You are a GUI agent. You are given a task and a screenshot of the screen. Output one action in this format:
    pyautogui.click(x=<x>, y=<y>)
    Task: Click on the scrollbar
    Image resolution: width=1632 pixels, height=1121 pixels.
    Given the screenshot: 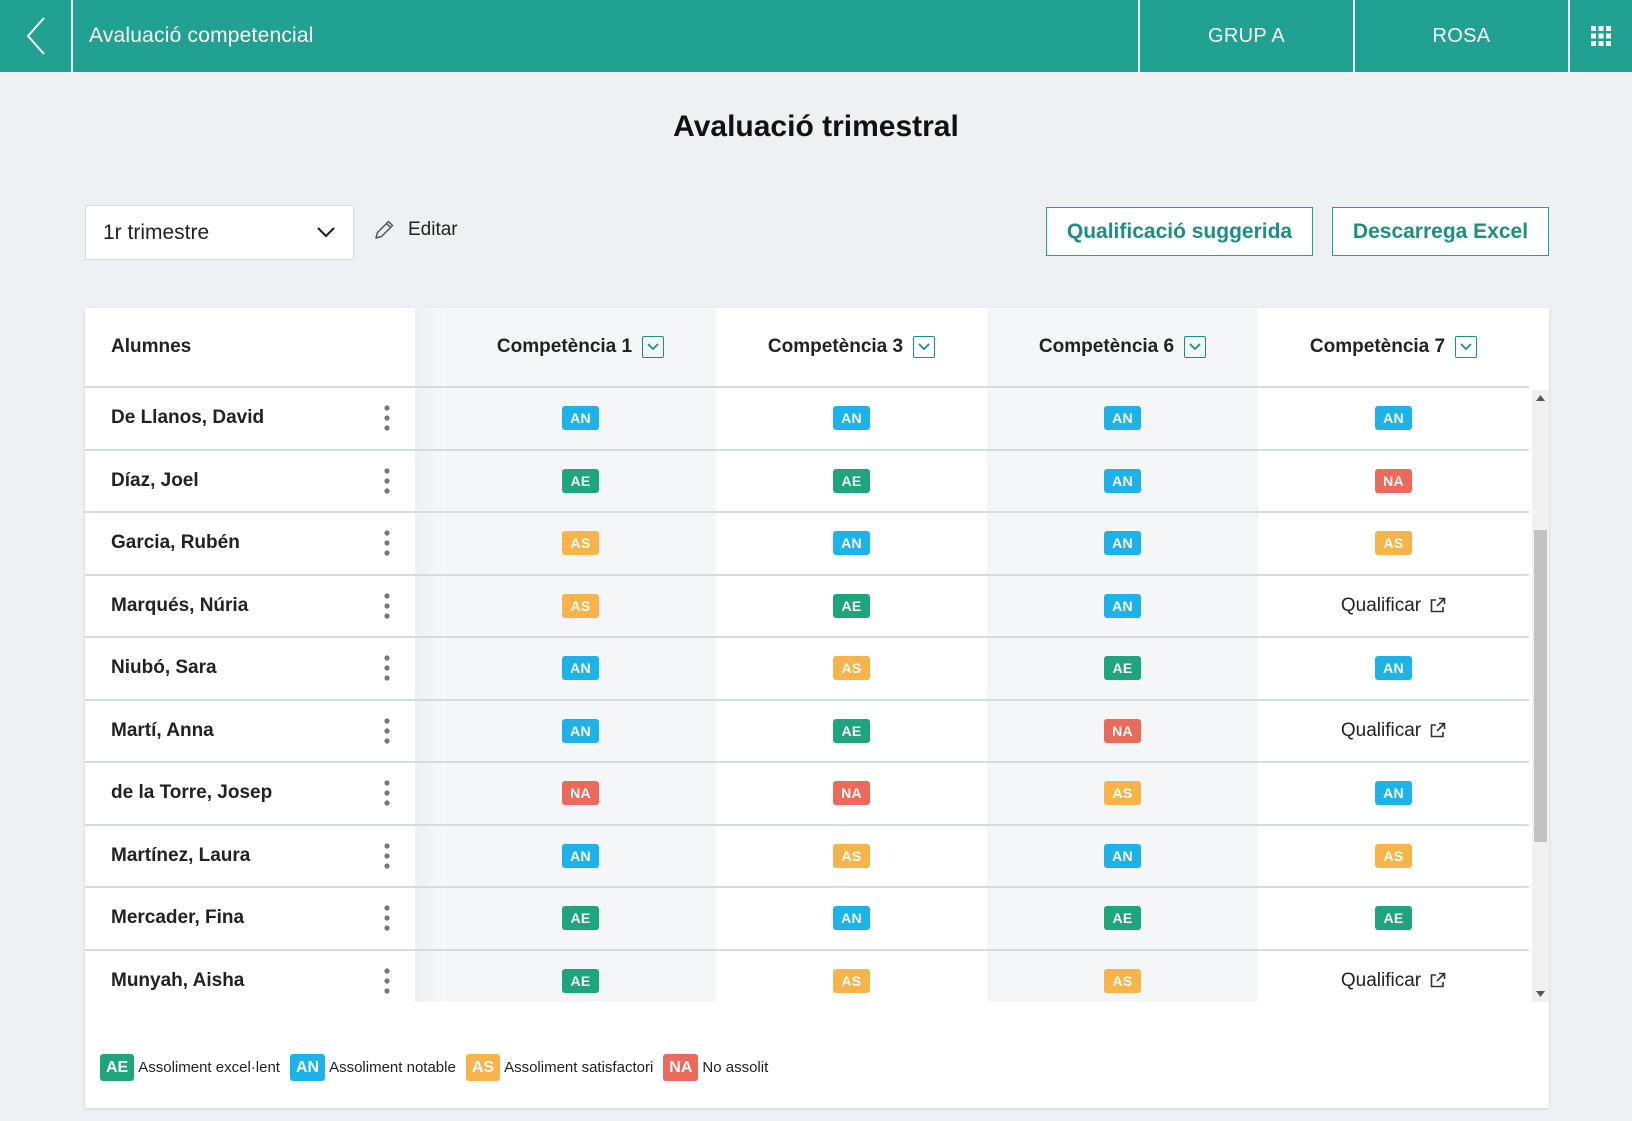 What is the action you would take?
    pyautogui.click(x=1540, y=696)
    